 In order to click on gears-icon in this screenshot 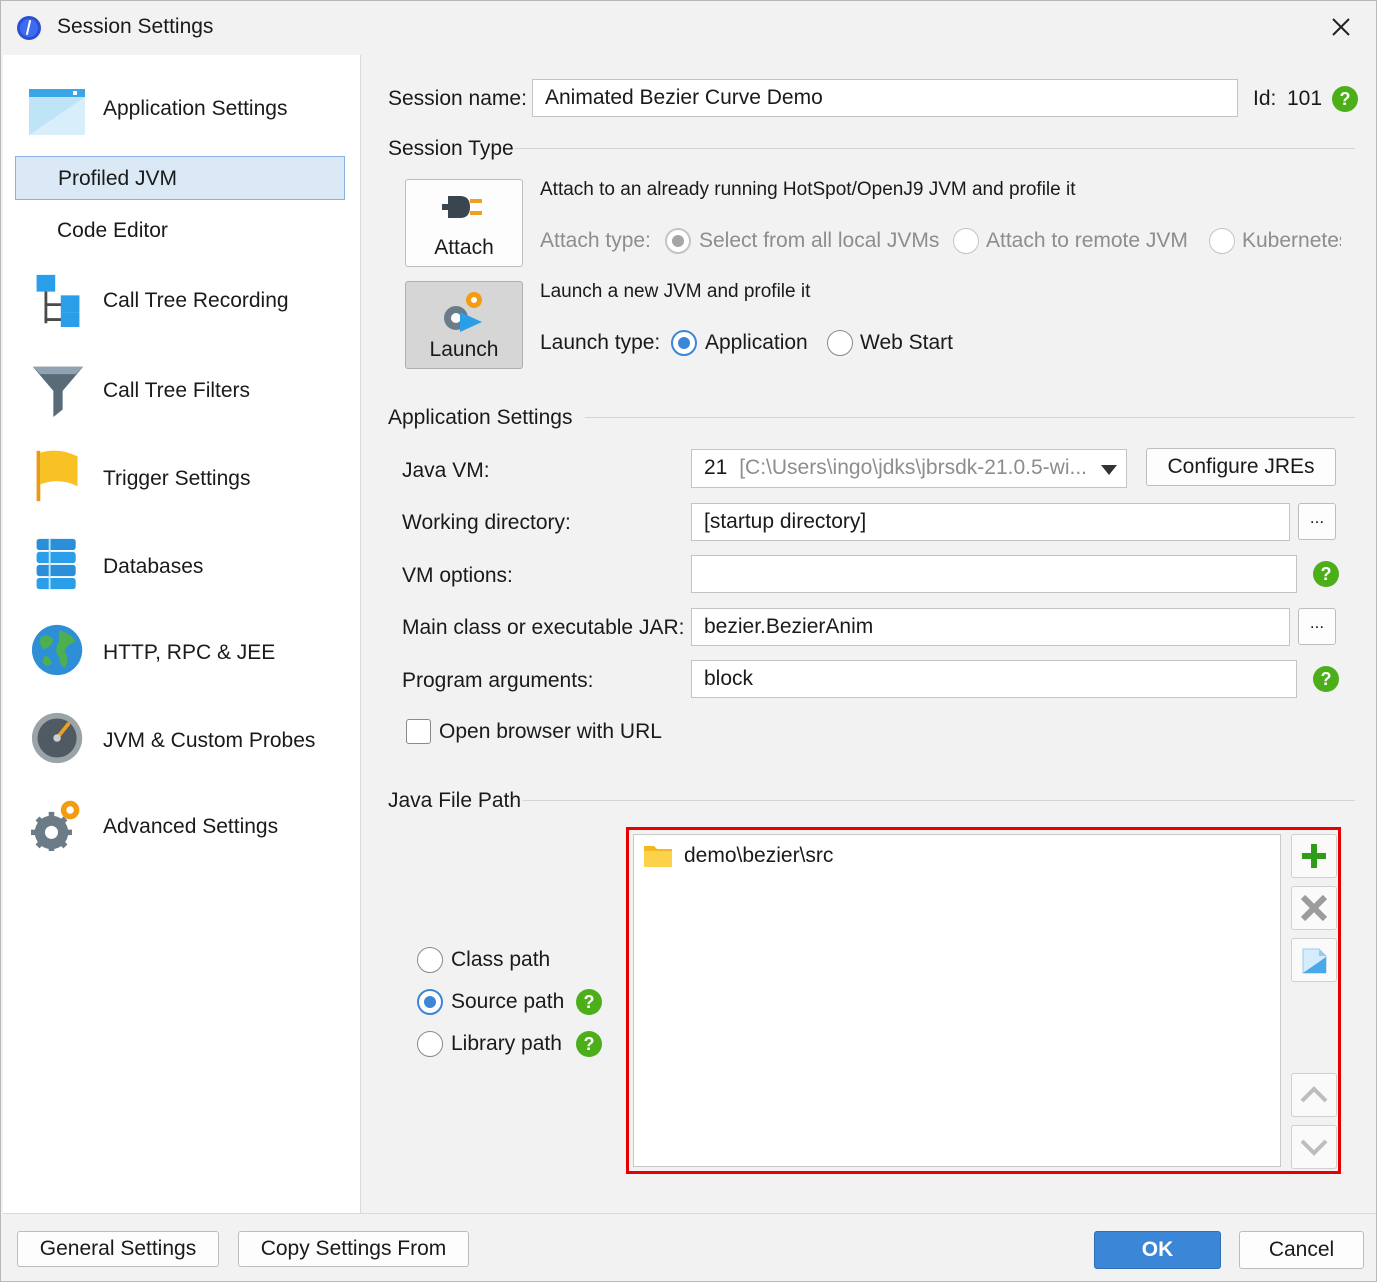, I will do `click(55, 825)`.